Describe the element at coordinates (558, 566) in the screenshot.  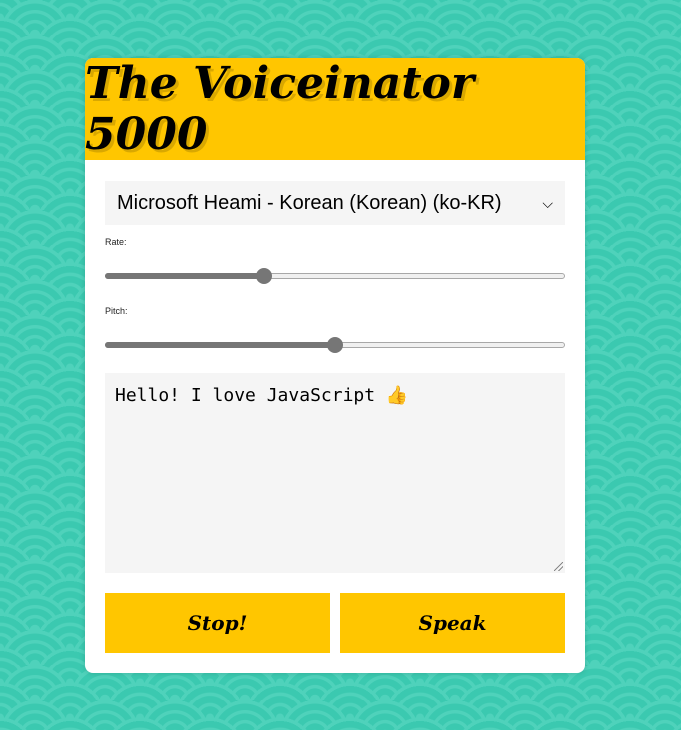
I see `resize-grip-icon` at that location.